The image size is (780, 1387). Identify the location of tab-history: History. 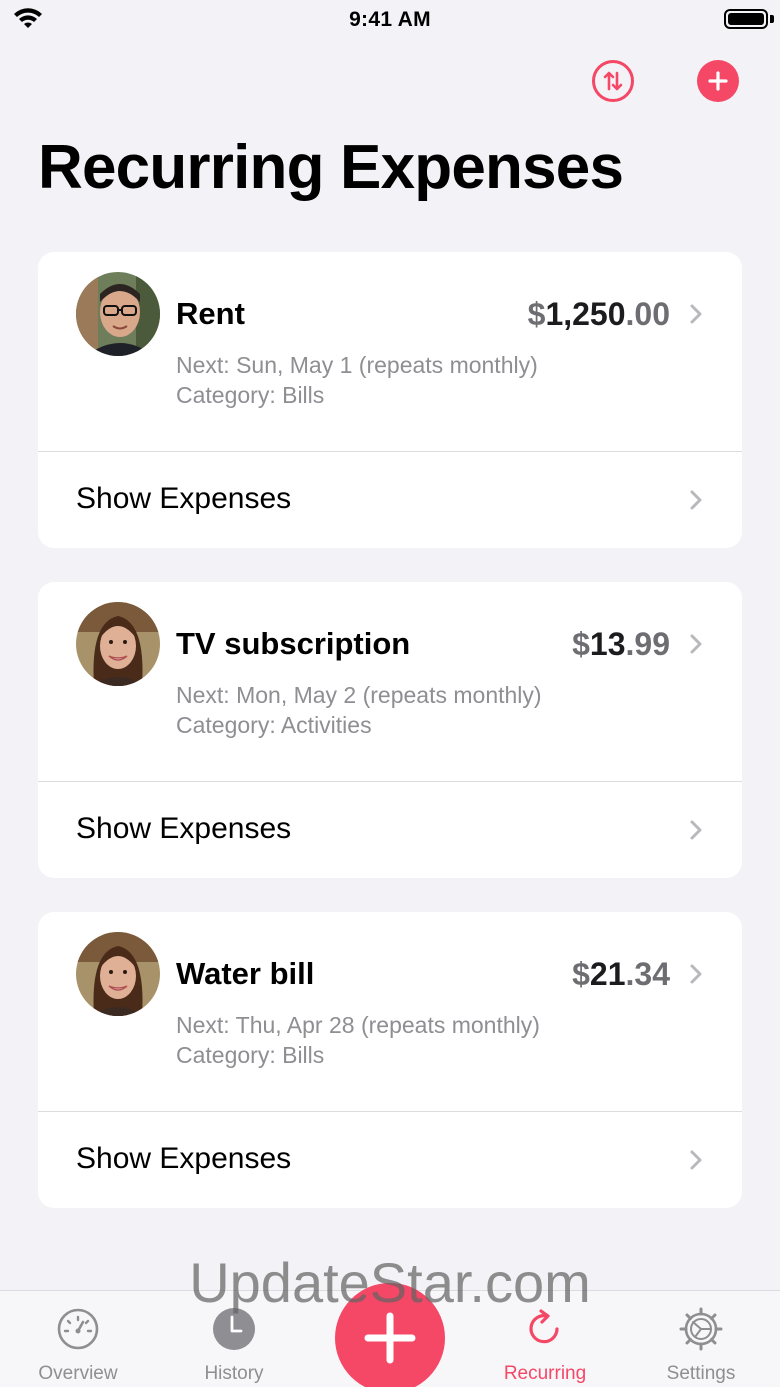
(234, 1339).